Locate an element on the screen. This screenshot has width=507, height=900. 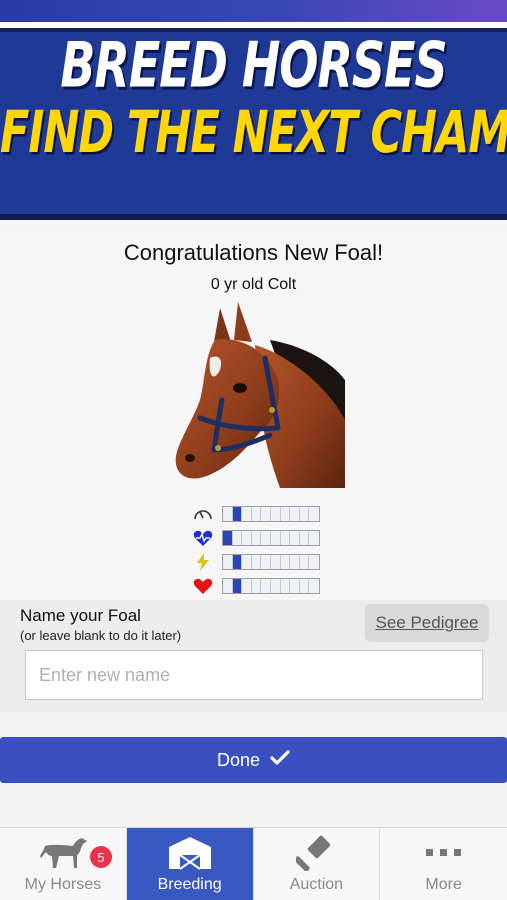
stat-row-stamina is located at coordinates (257, 538).